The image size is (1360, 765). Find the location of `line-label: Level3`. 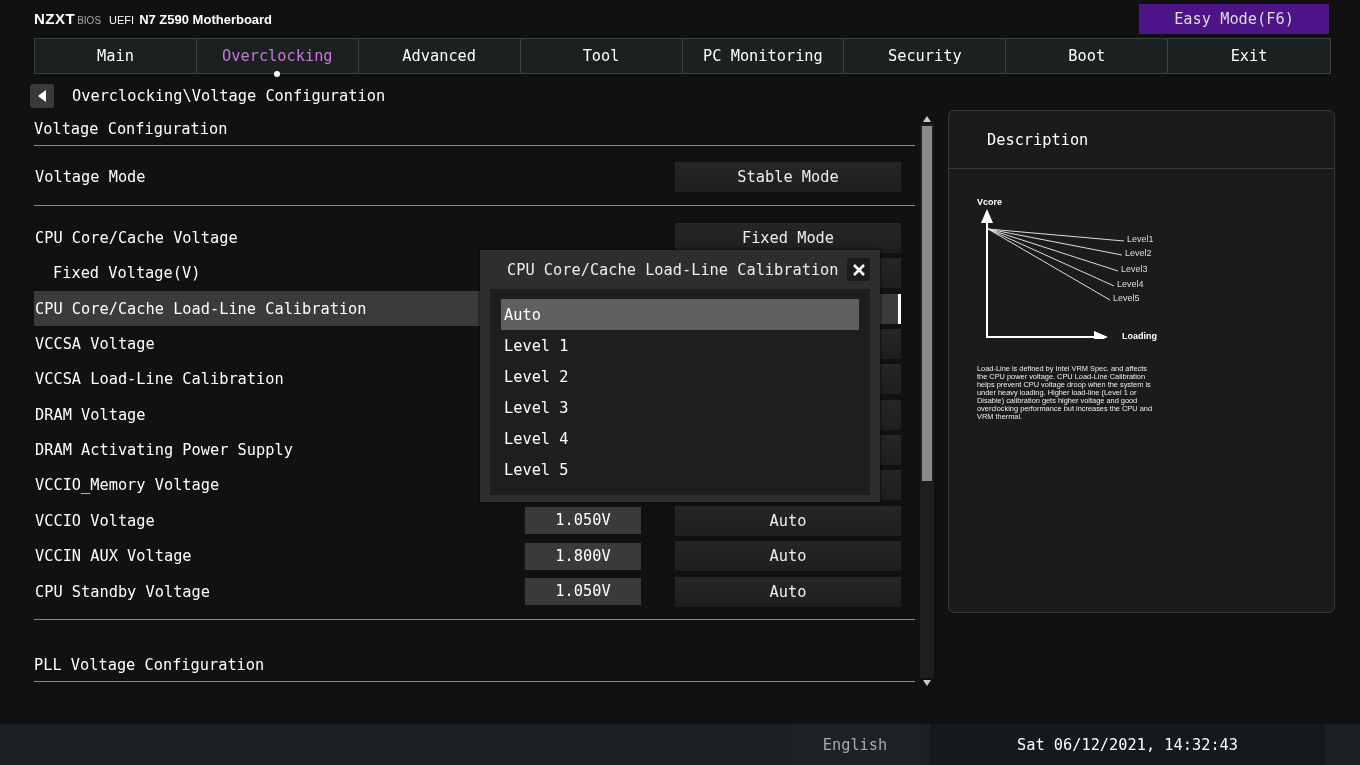

line-label: Level3 is located at coordinates (1134, 269).